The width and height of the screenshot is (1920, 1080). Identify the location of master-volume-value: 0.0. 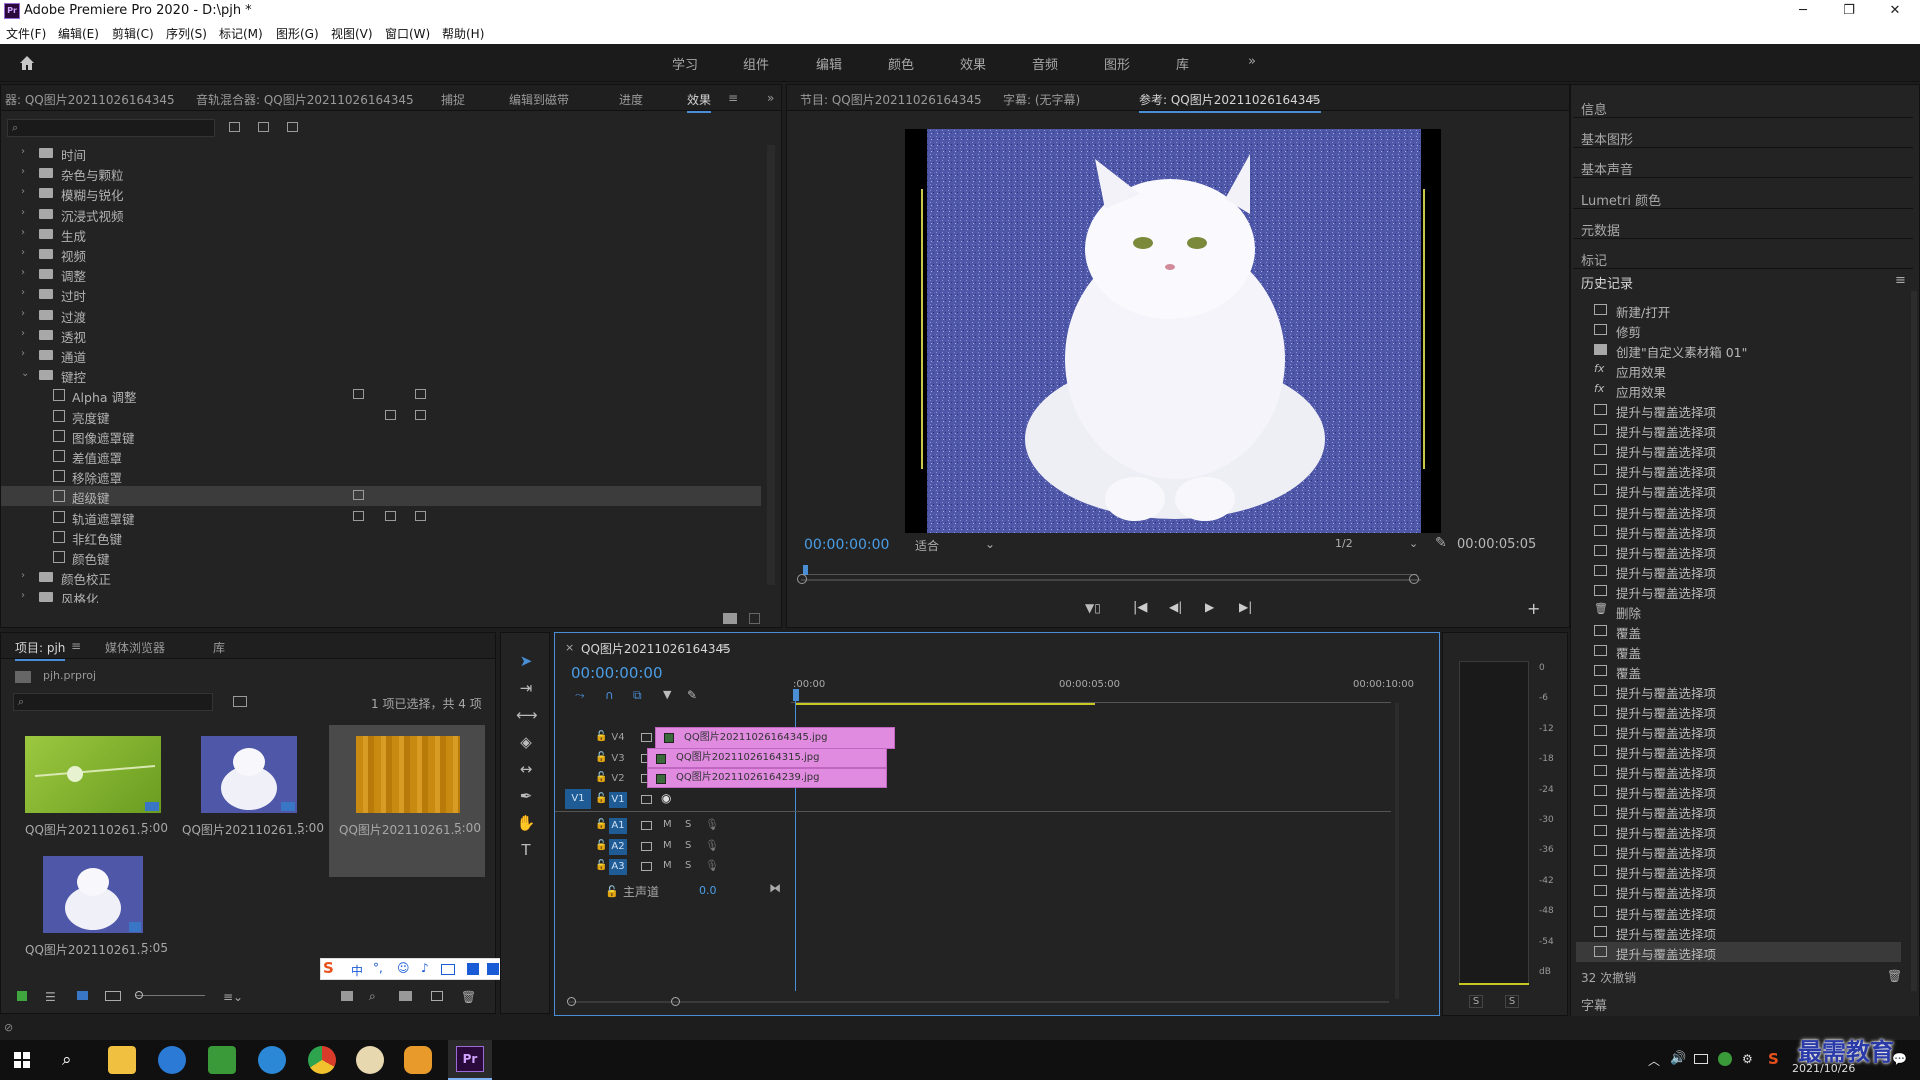
(708, 890).